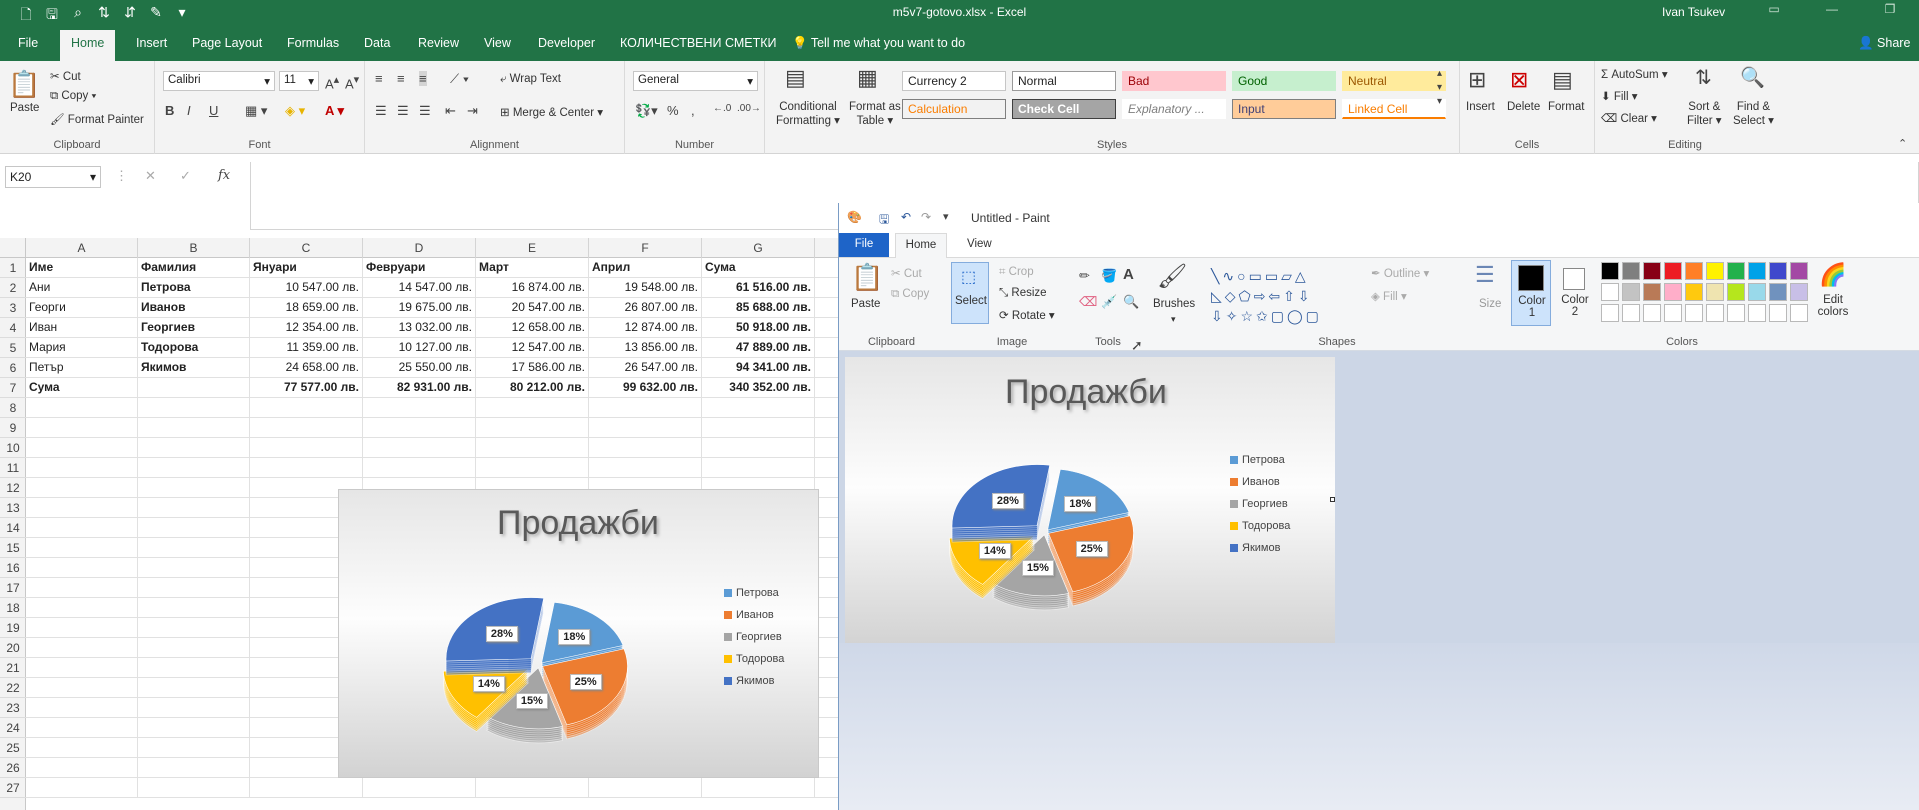  I want to click on restore-icon: ❐, so click(1890, 9).